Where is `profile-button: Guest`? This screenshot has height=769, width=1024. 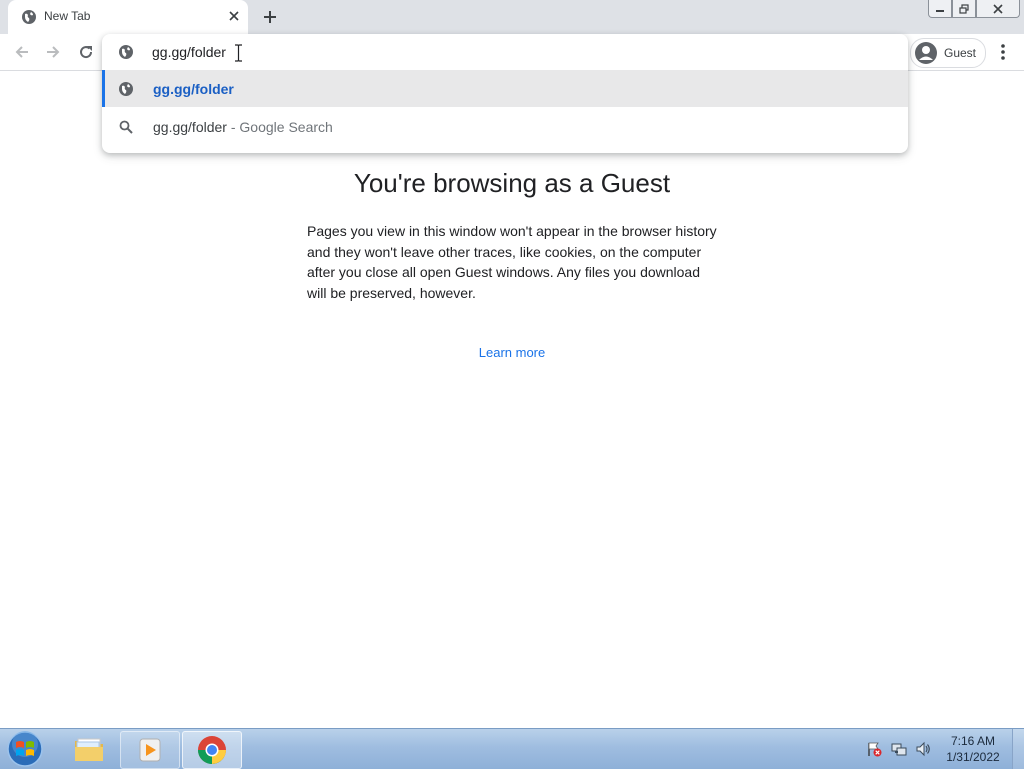 profile-button: Guest is located at coordinates (948, 53).